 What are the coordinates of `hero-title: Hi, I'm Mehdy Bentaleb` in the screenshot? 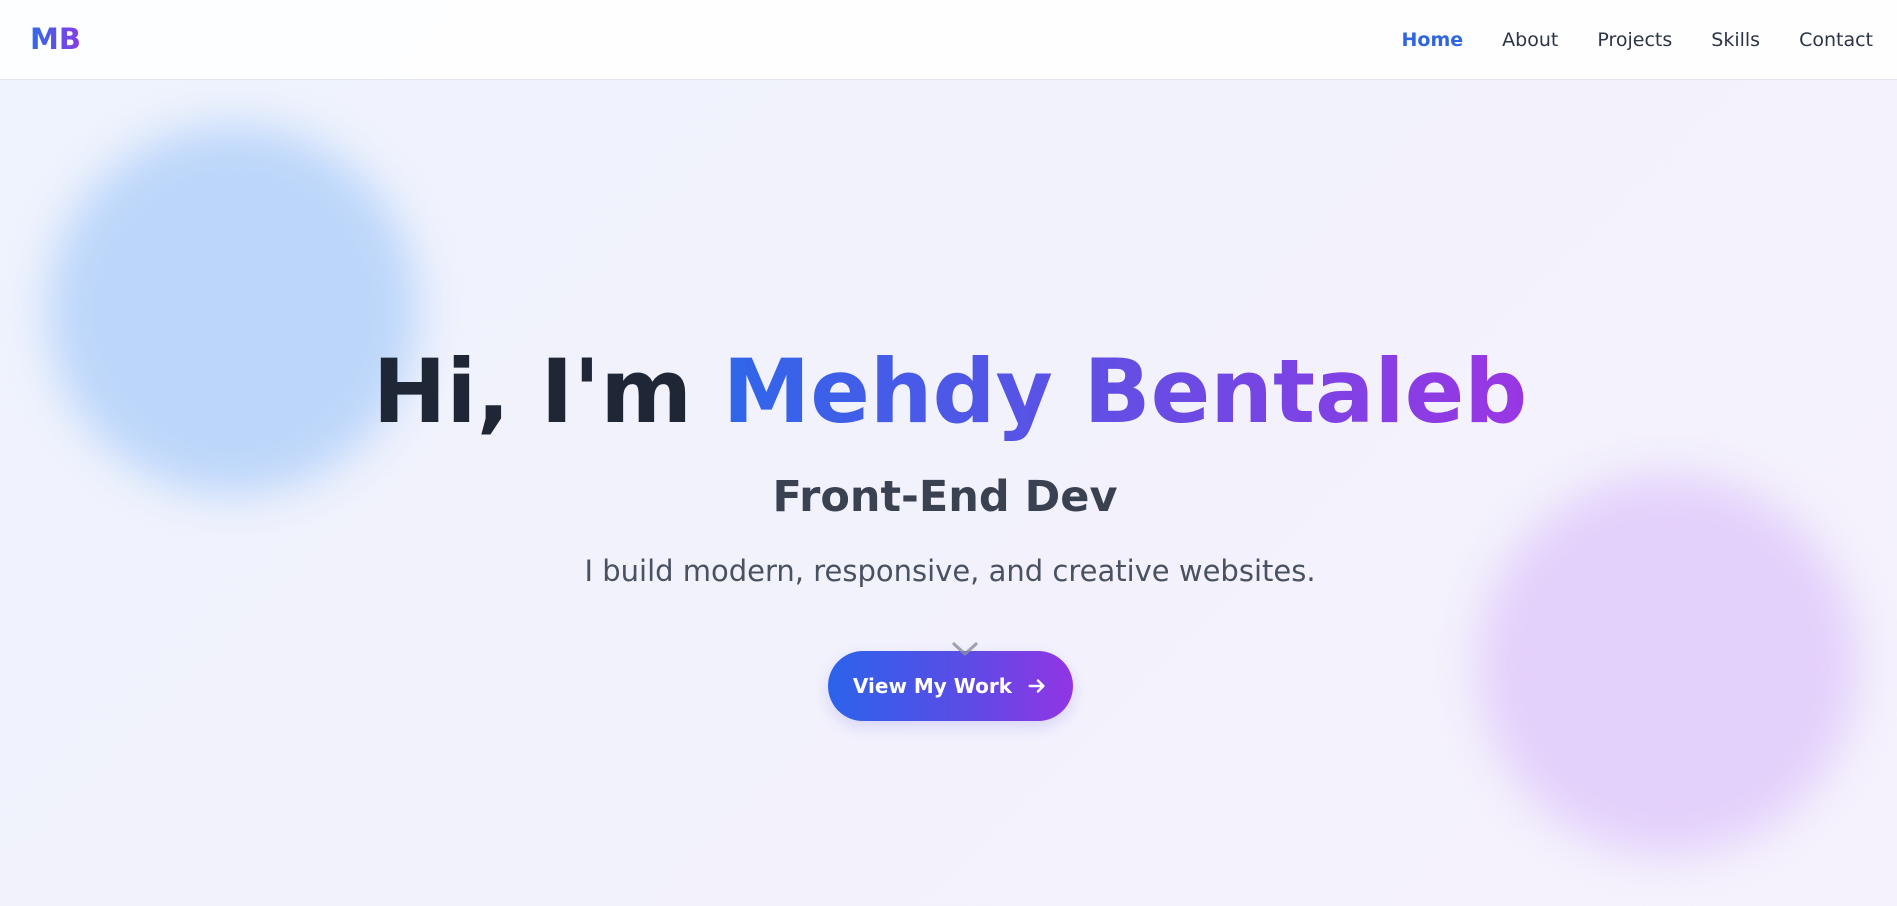 It's located at (948, 392).